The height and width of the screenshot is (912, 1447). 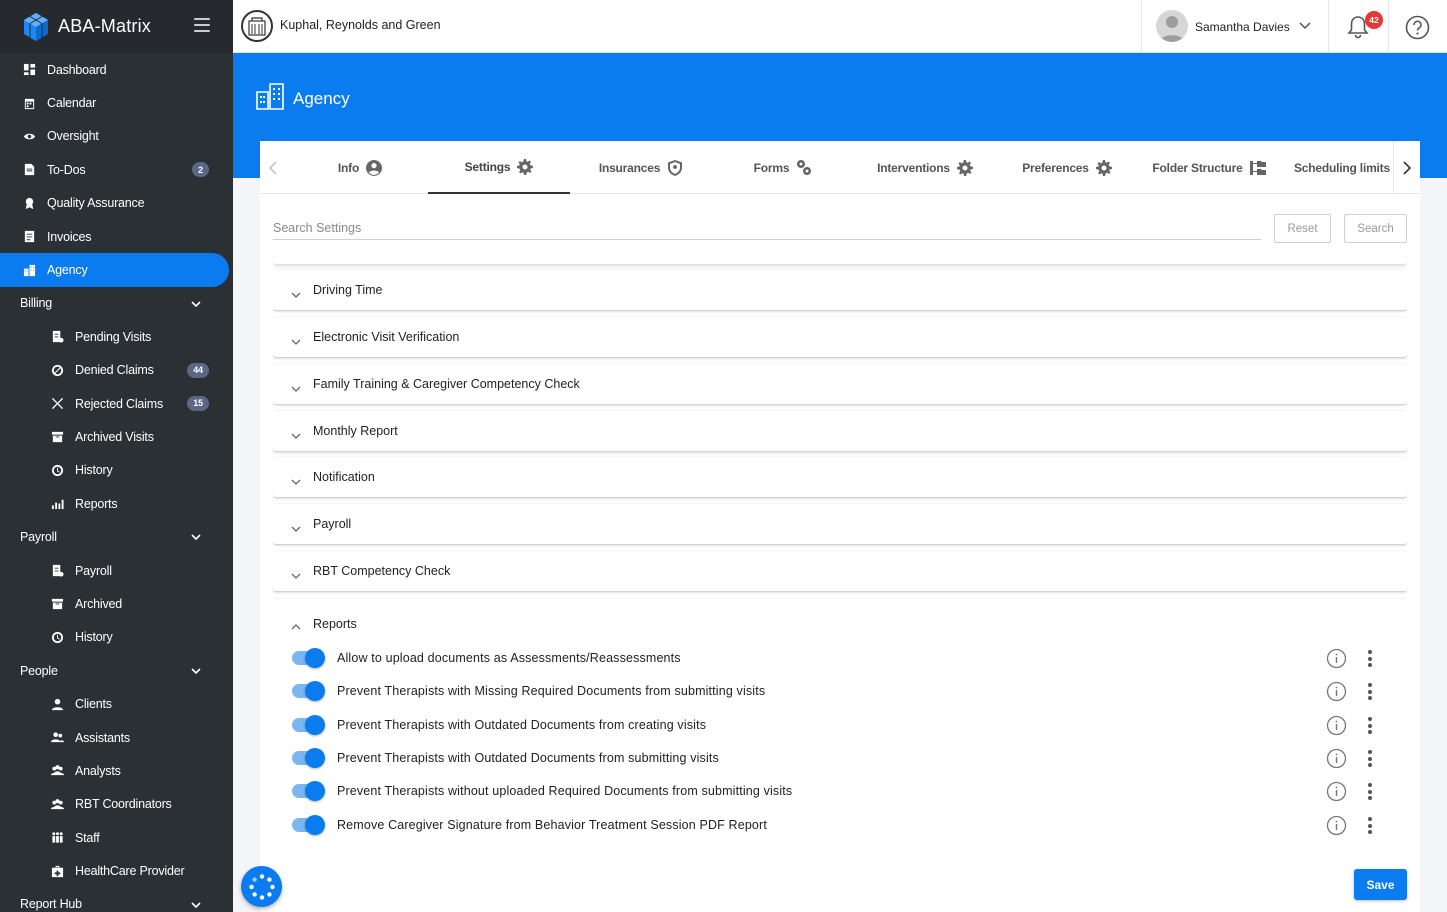 I want to click on tab-scroll-right-button, so click(x=1406, y=167).